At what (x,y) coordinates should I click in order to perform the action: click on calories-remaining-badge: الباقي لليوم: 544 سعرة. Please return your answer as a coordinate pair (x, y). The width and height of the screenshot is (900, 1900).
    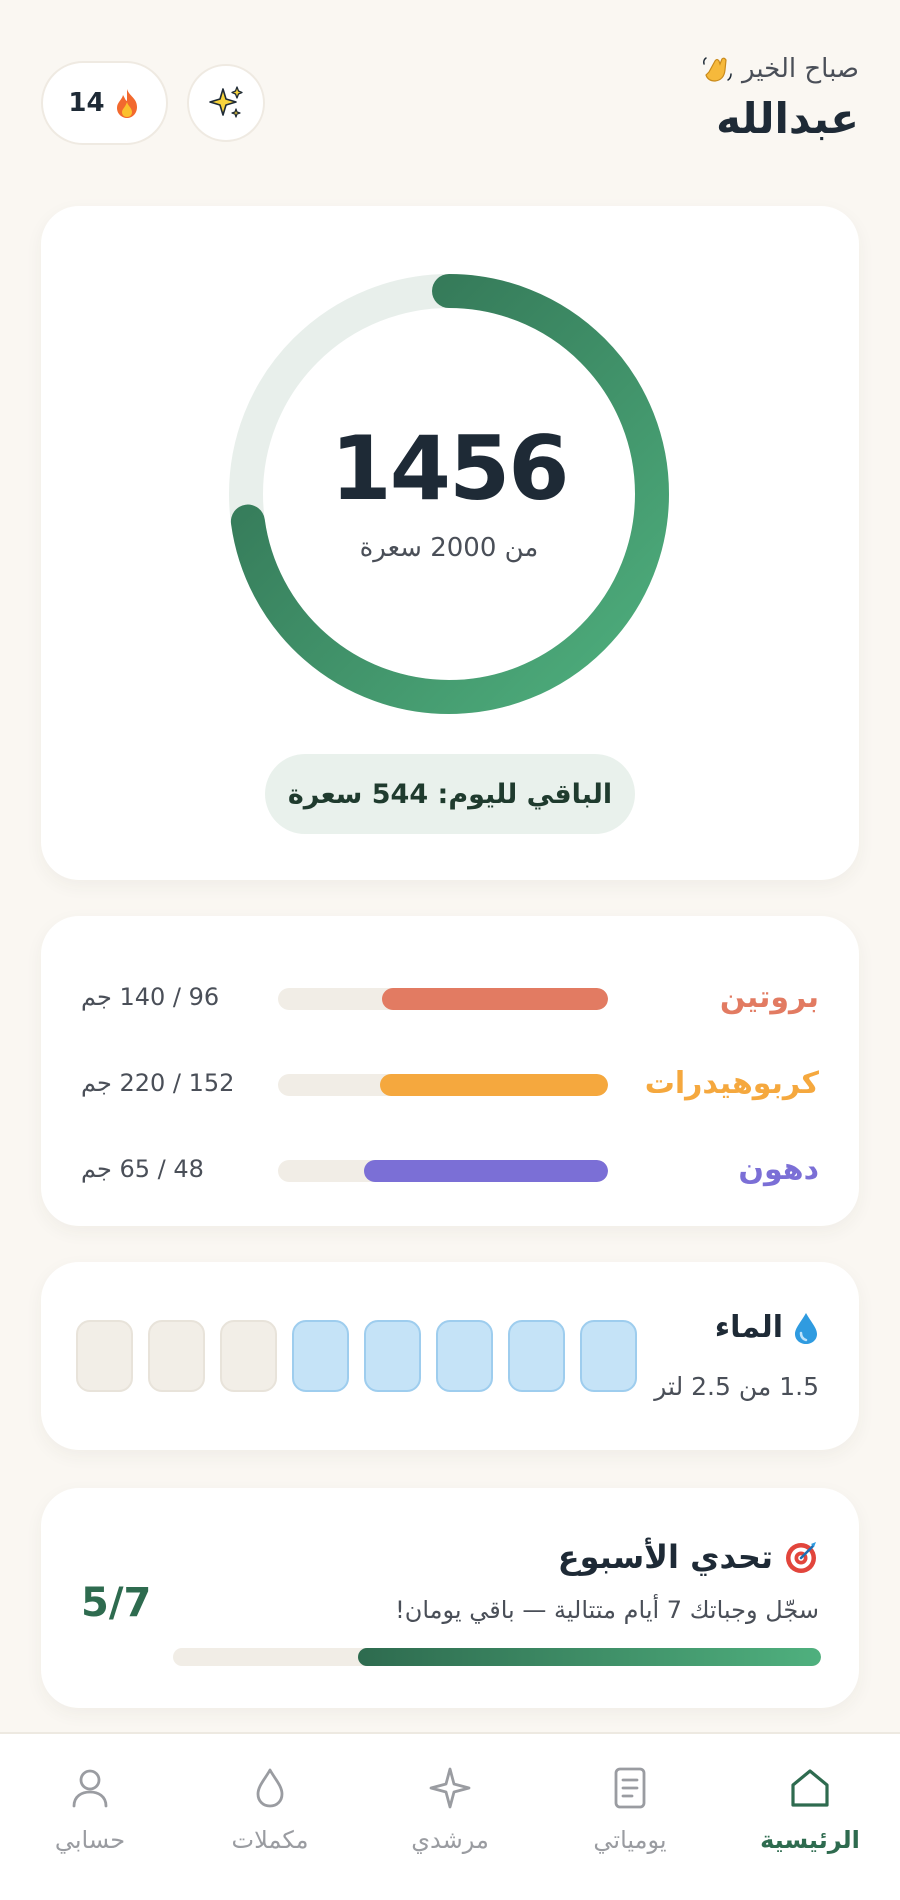
    Looking at the image, I should click on (450, 794).